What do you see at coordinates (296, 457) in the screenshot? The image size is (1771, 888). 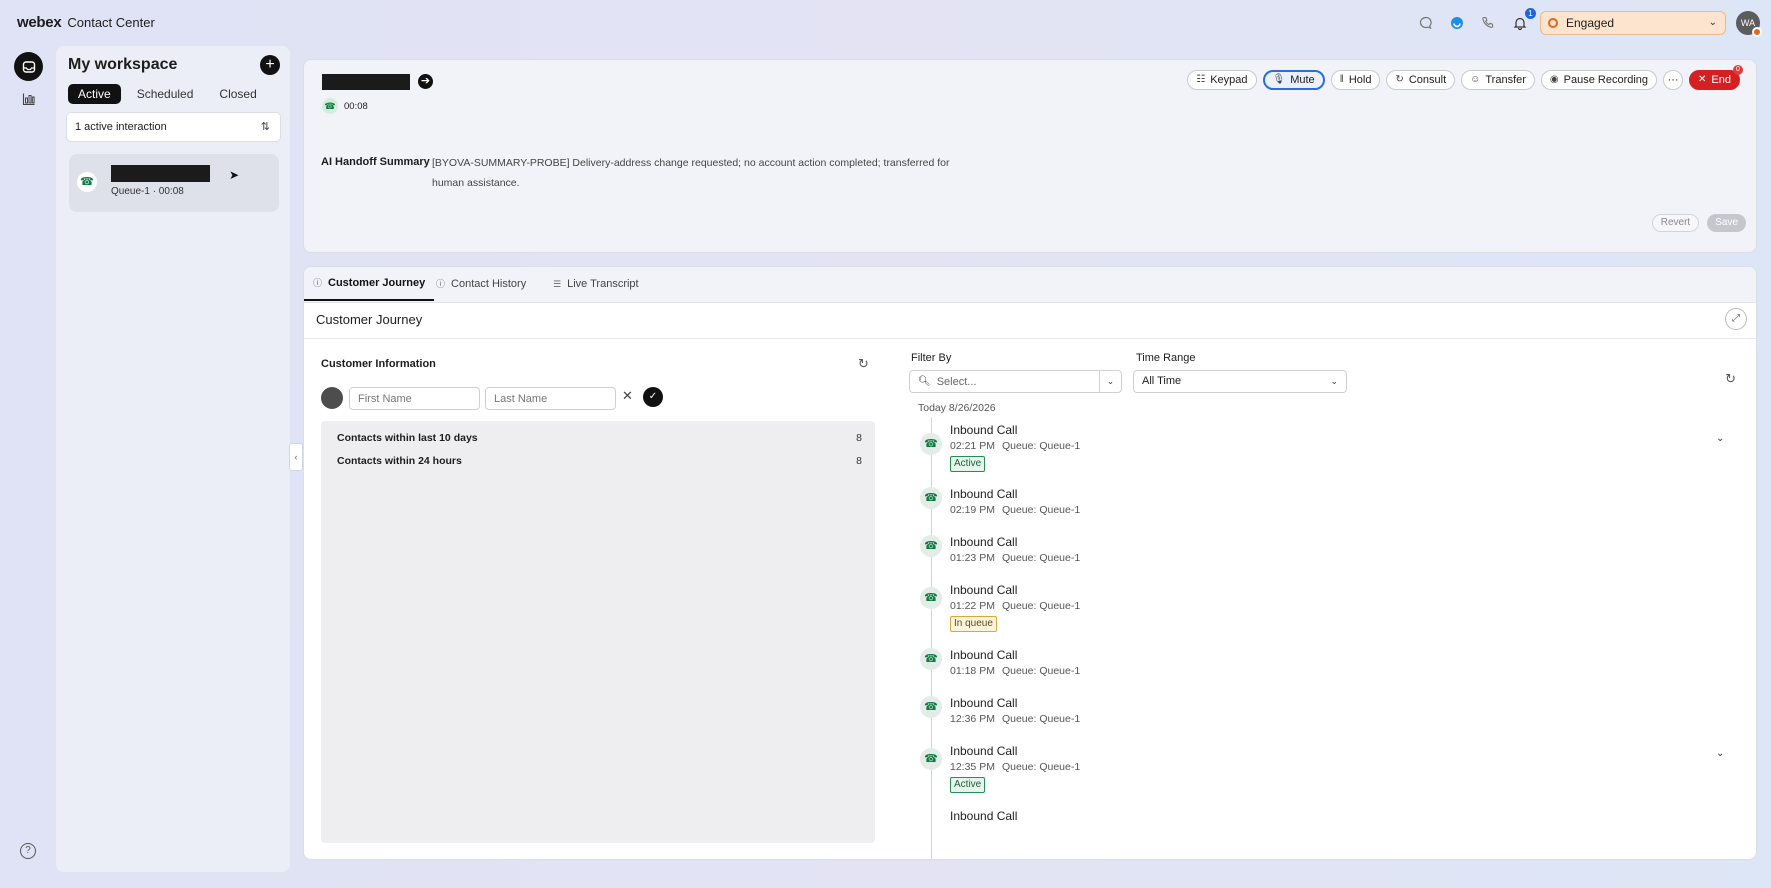 I see `collapse-panel-button: ‹` at bounding box center [296, 457].